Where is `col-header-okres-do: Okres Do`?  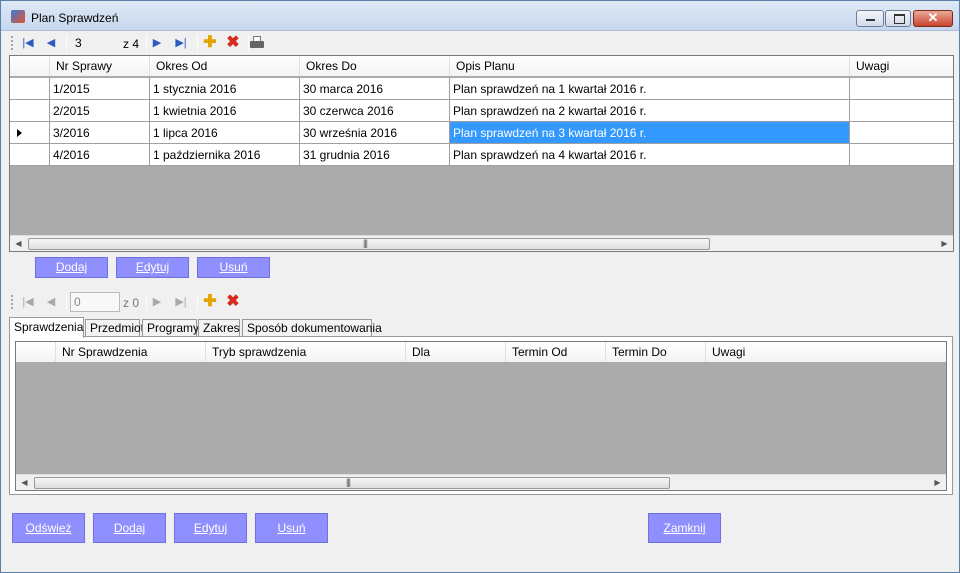
col-header-okres-do: Okres Do is located at coordinates (375, 66).